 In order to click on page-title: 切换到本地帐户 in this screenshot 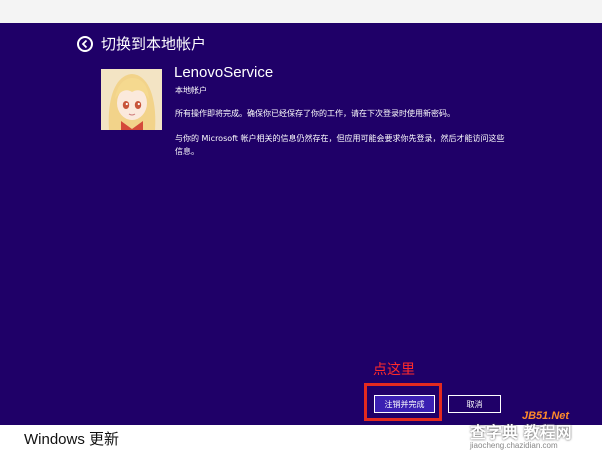, I will do `click(154, 44)`.